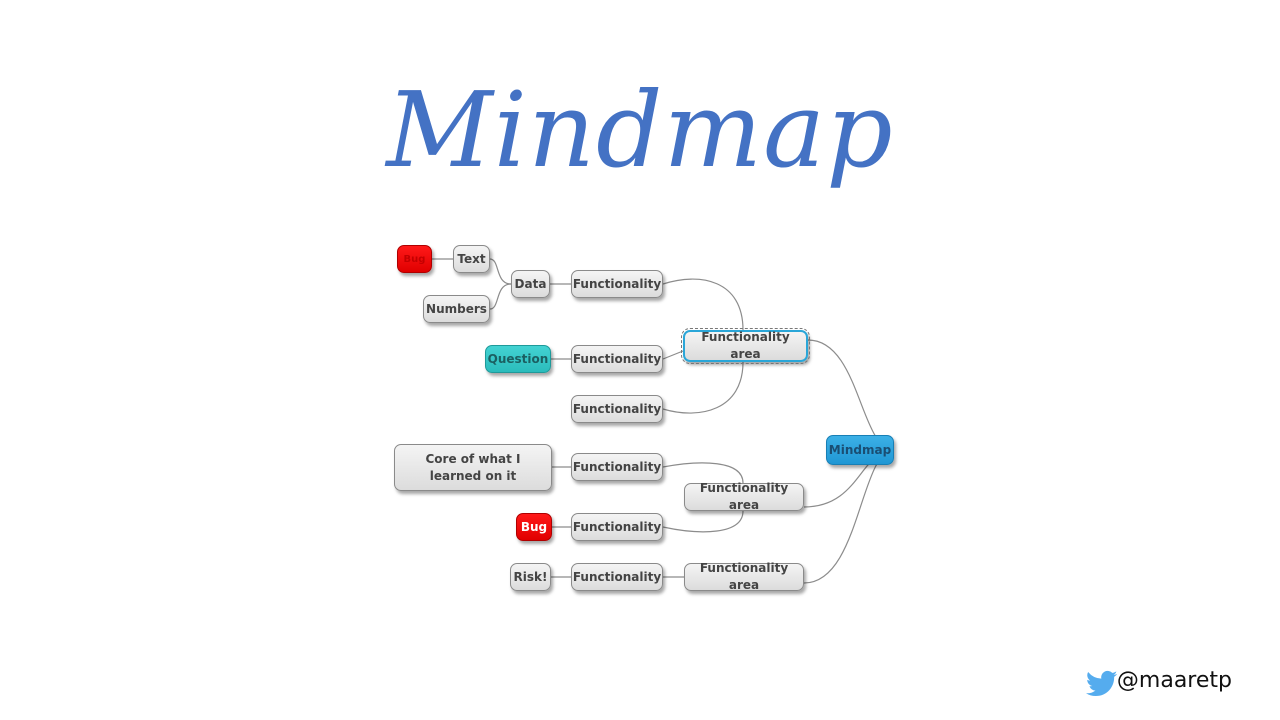  Describe the element at coordinates (744, 576) in the screenshot. I see `functionality-area-node-3: Functionality area` at that location.